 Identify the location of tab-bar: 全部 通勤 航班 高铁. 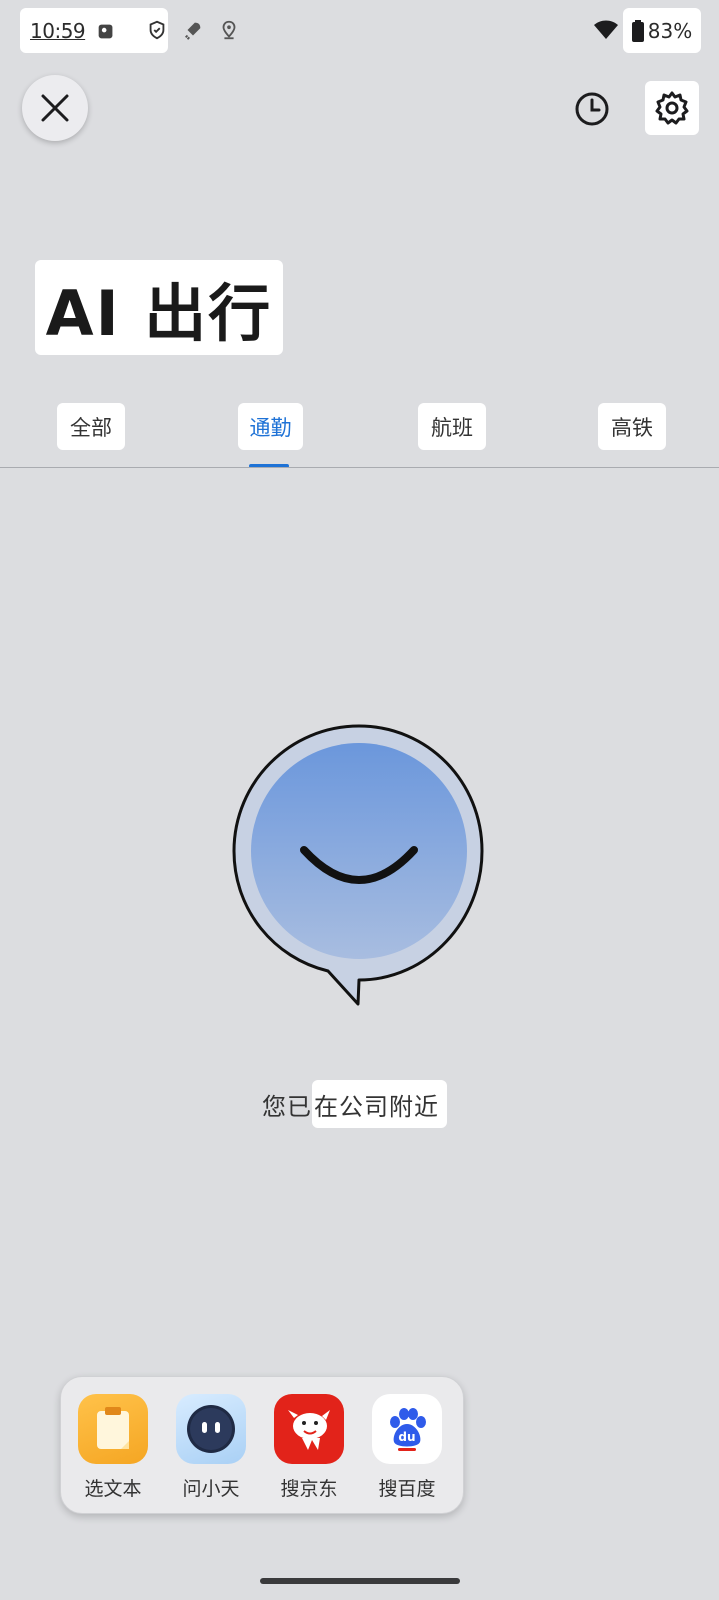
(359, 436).